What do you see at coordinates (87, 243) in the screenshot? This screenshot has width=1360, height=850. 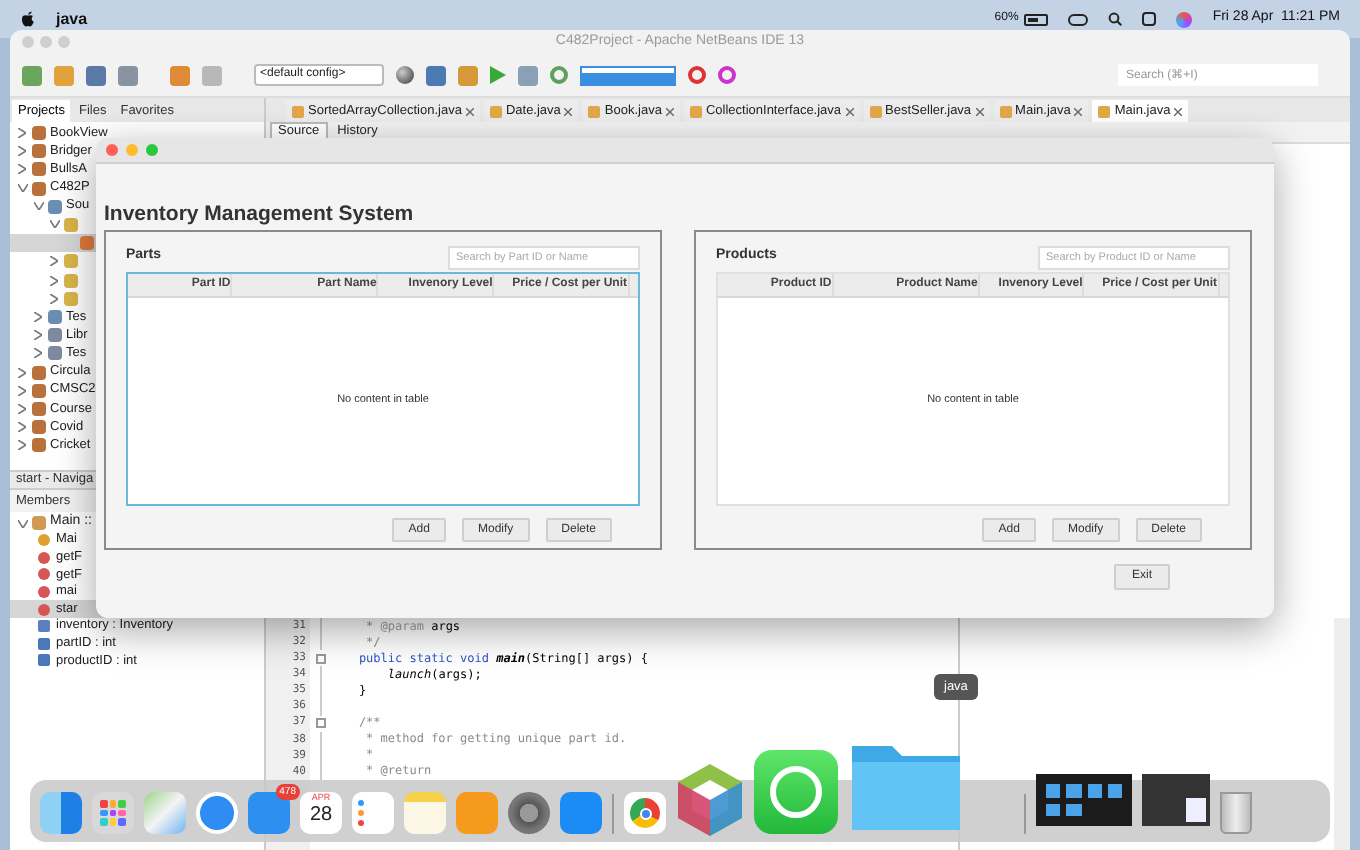 I see `file-icon` at bounding box center [87, 243].